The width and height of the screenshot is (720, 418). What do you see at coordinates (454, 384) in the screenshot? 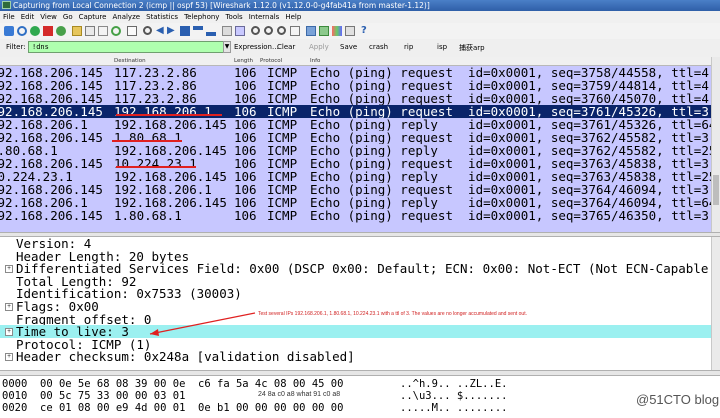
I see `hex-ascii: ..^h.9.. ..ZL..E.` at bounding box center [454, 384].